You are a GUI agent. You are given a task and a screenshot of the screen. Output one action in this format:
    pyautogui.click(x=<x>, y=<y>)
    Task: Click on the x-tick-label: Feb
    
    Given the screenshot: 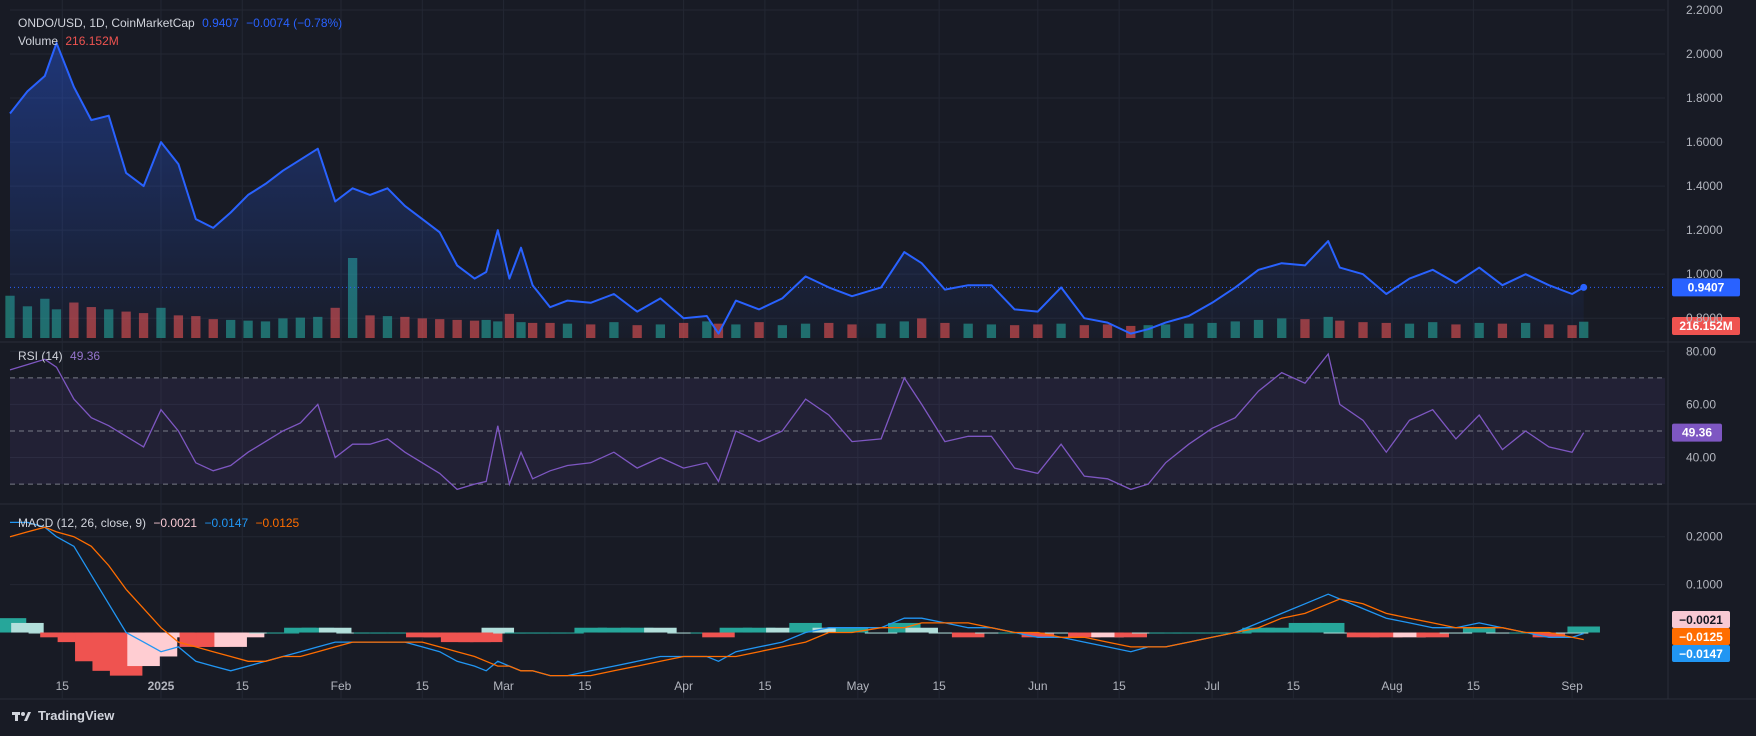 What is the action you would take?
    pyautogui.click(x=341, y=686)
    